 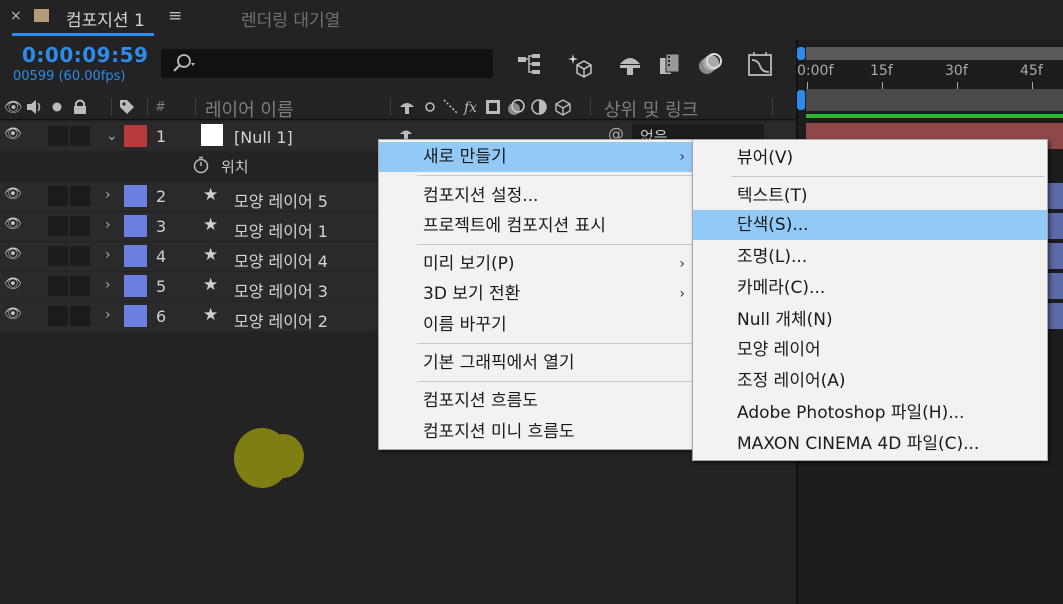 What do you see at coordinates (249, 109) in the screenshot?
I see `layer-name-header: 레이어 이름` at bounding box center [249, 109].